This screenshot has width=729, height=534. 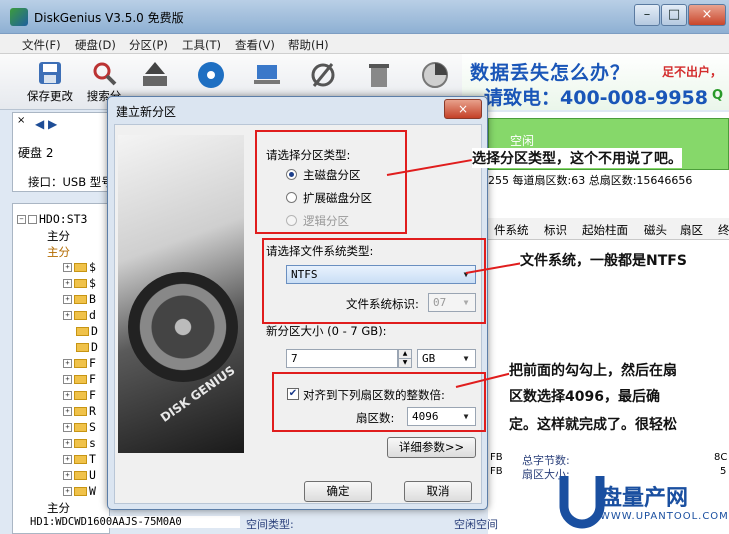 What do you see at coordinates (19, 17) in the screenshot?
I see `app-icon` at bounding box center [19, 17].